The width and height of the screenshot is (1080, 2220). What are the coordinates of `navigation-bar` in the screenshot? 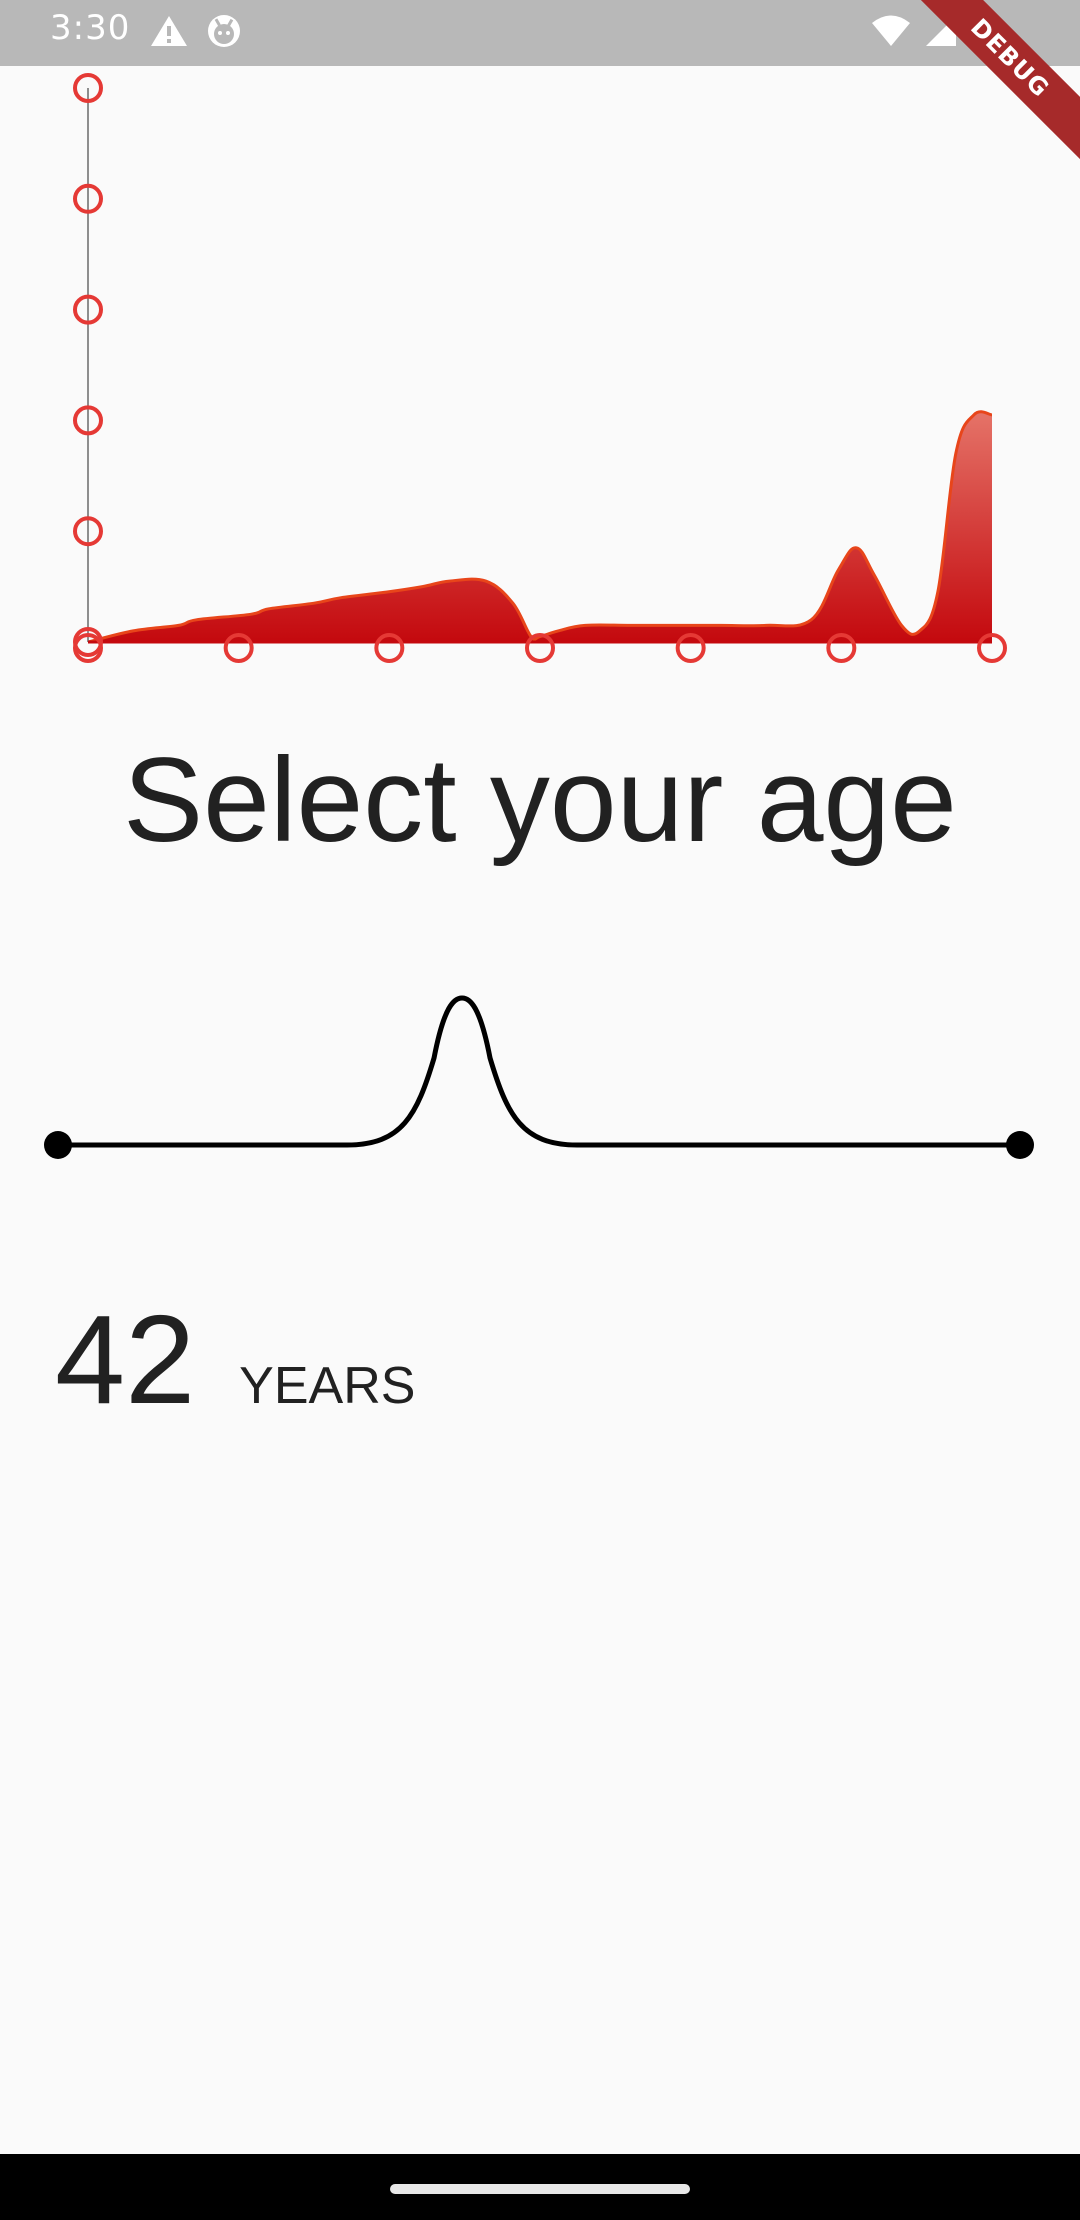 It's located at (540, 2187).